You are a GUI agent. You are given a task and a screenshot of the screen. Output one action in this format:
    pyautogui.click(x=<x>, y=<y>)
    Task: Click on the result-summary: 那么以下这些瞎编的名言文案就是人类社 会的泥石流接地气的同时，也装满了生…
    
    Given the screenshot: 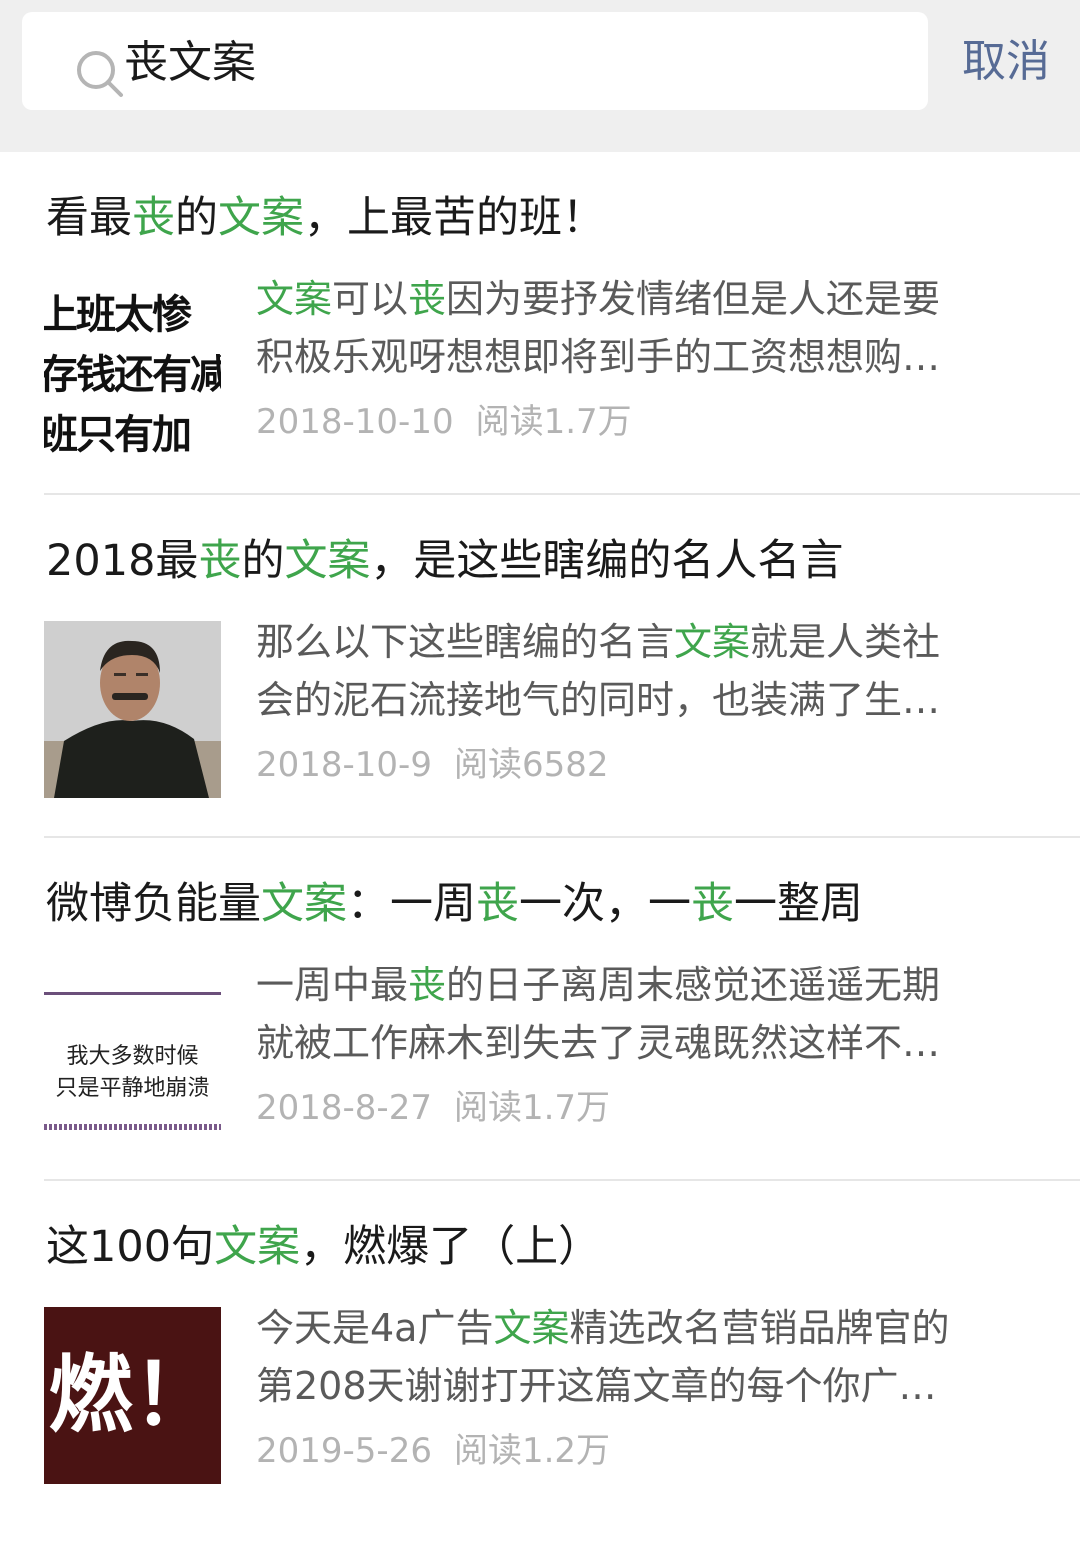 What is the action you would take?
    pyautogui.click(x=598, y=671)
    